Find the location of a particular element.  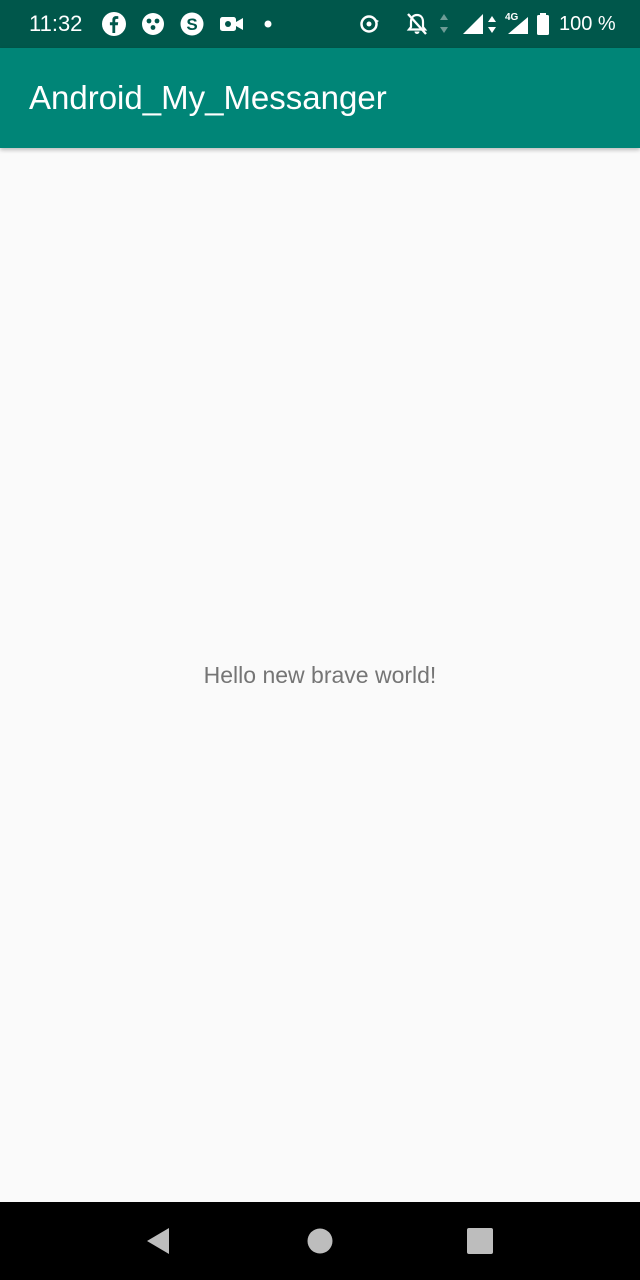

video-camera-icon is located at coordinates (231, 24).